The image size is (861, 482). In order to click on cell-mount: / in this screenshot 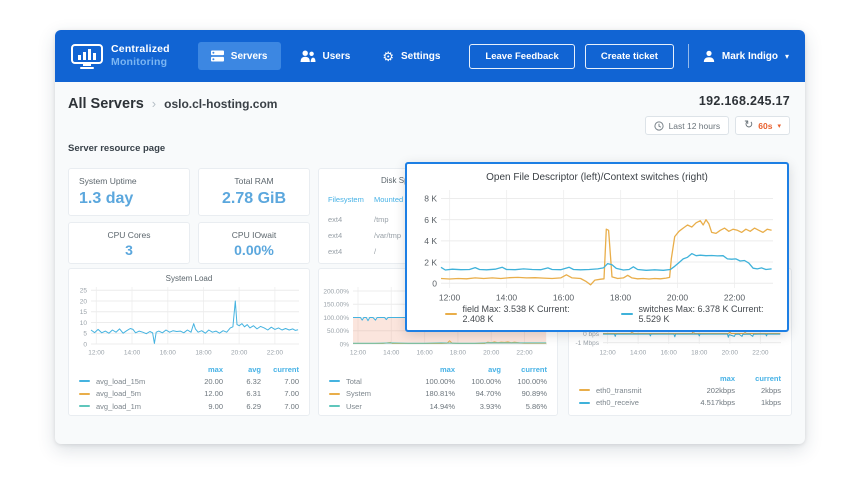, I will do `click(375, 251)`.